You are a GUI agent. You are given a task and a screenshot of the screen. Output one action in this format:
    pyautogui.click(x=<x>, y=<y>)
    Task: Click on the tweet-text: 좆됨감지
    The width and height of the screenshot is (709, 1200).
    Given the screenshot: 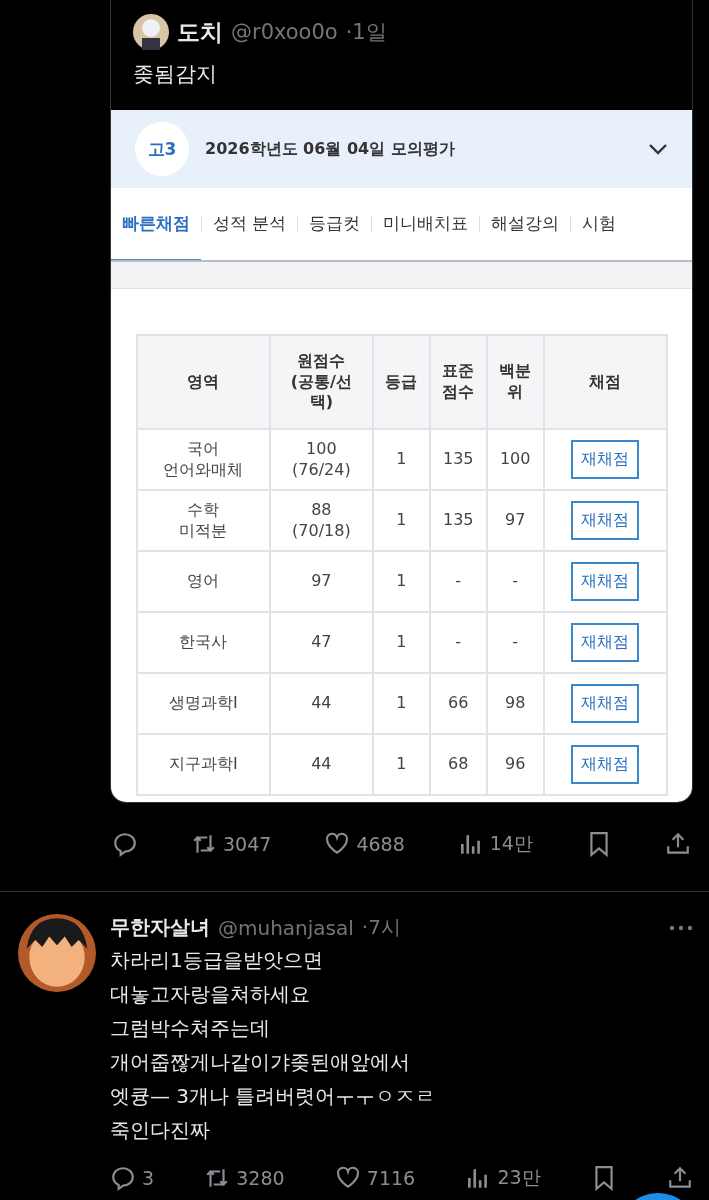 What is the action you would take?
    pyautogui.click(x=175, y=74)
    